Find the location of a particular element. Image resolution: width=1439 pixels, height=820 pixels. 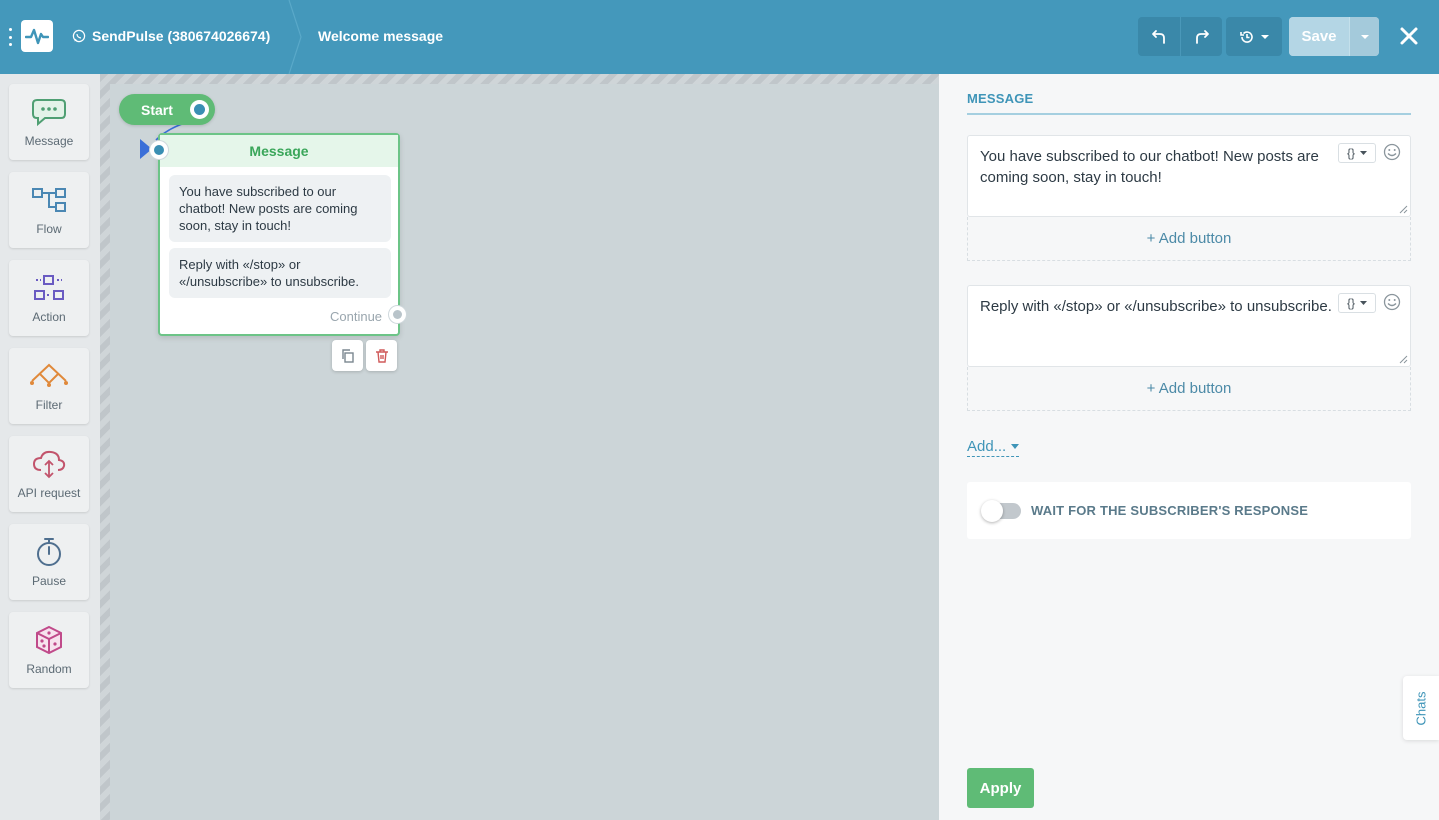

api-cloud-icon is located at coordinates (49, 464).